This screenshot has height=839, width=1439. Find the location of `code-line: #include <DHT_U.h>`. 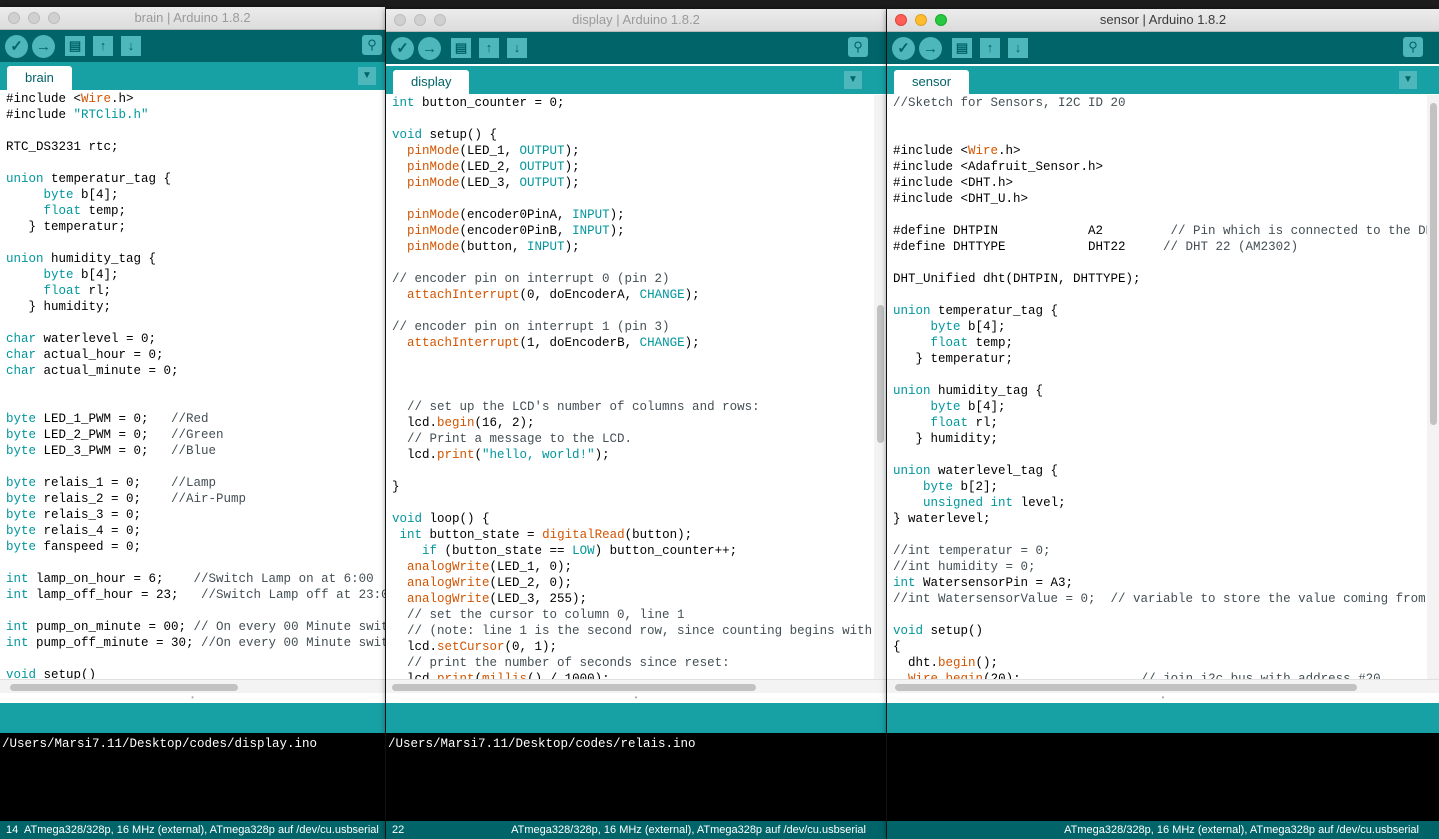

code-line: #include <DHT_U.h> is located at coordinates (961, 199).